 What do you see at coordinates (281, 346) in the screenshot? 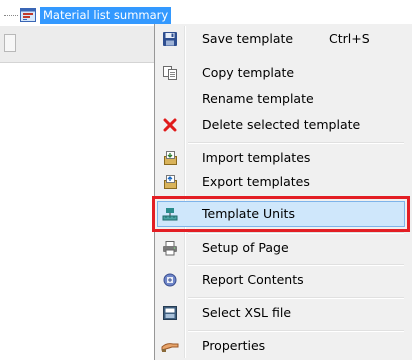
I see `menu-item-properties: Properties` at bounding box center [281, 346].